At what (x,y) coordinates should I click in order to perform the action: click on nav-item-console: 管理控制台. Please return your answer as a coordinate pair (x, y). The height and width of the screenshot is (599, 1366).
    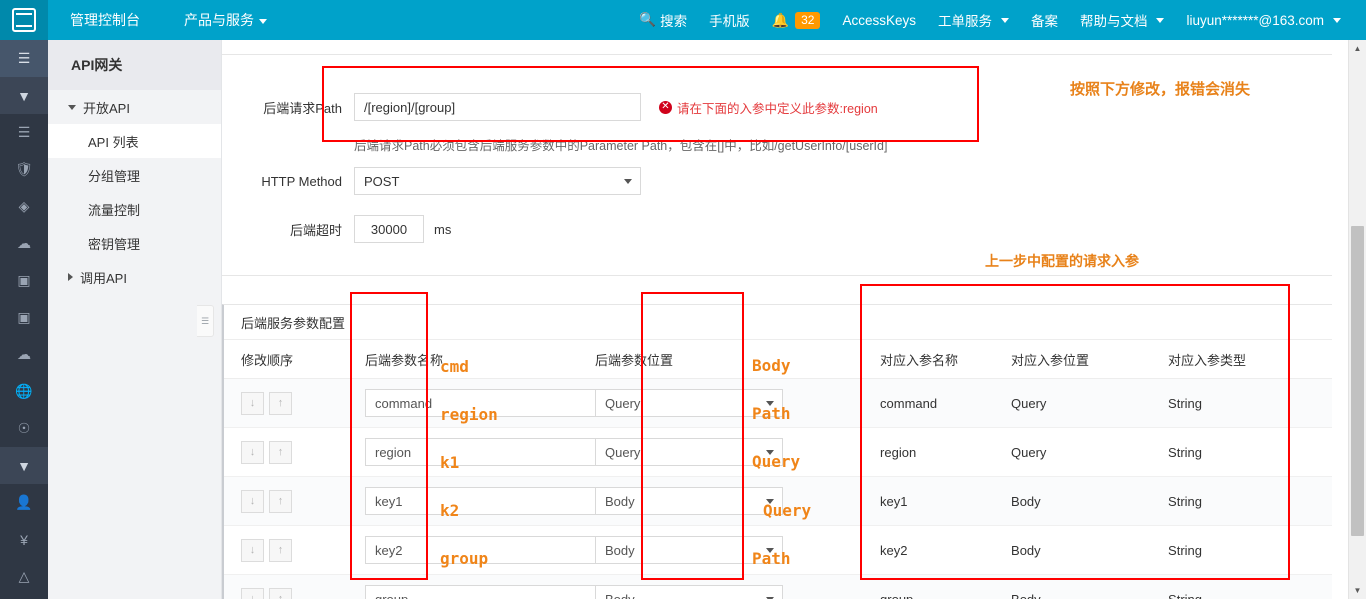
    Looking at the image, I should click on (105, 20).